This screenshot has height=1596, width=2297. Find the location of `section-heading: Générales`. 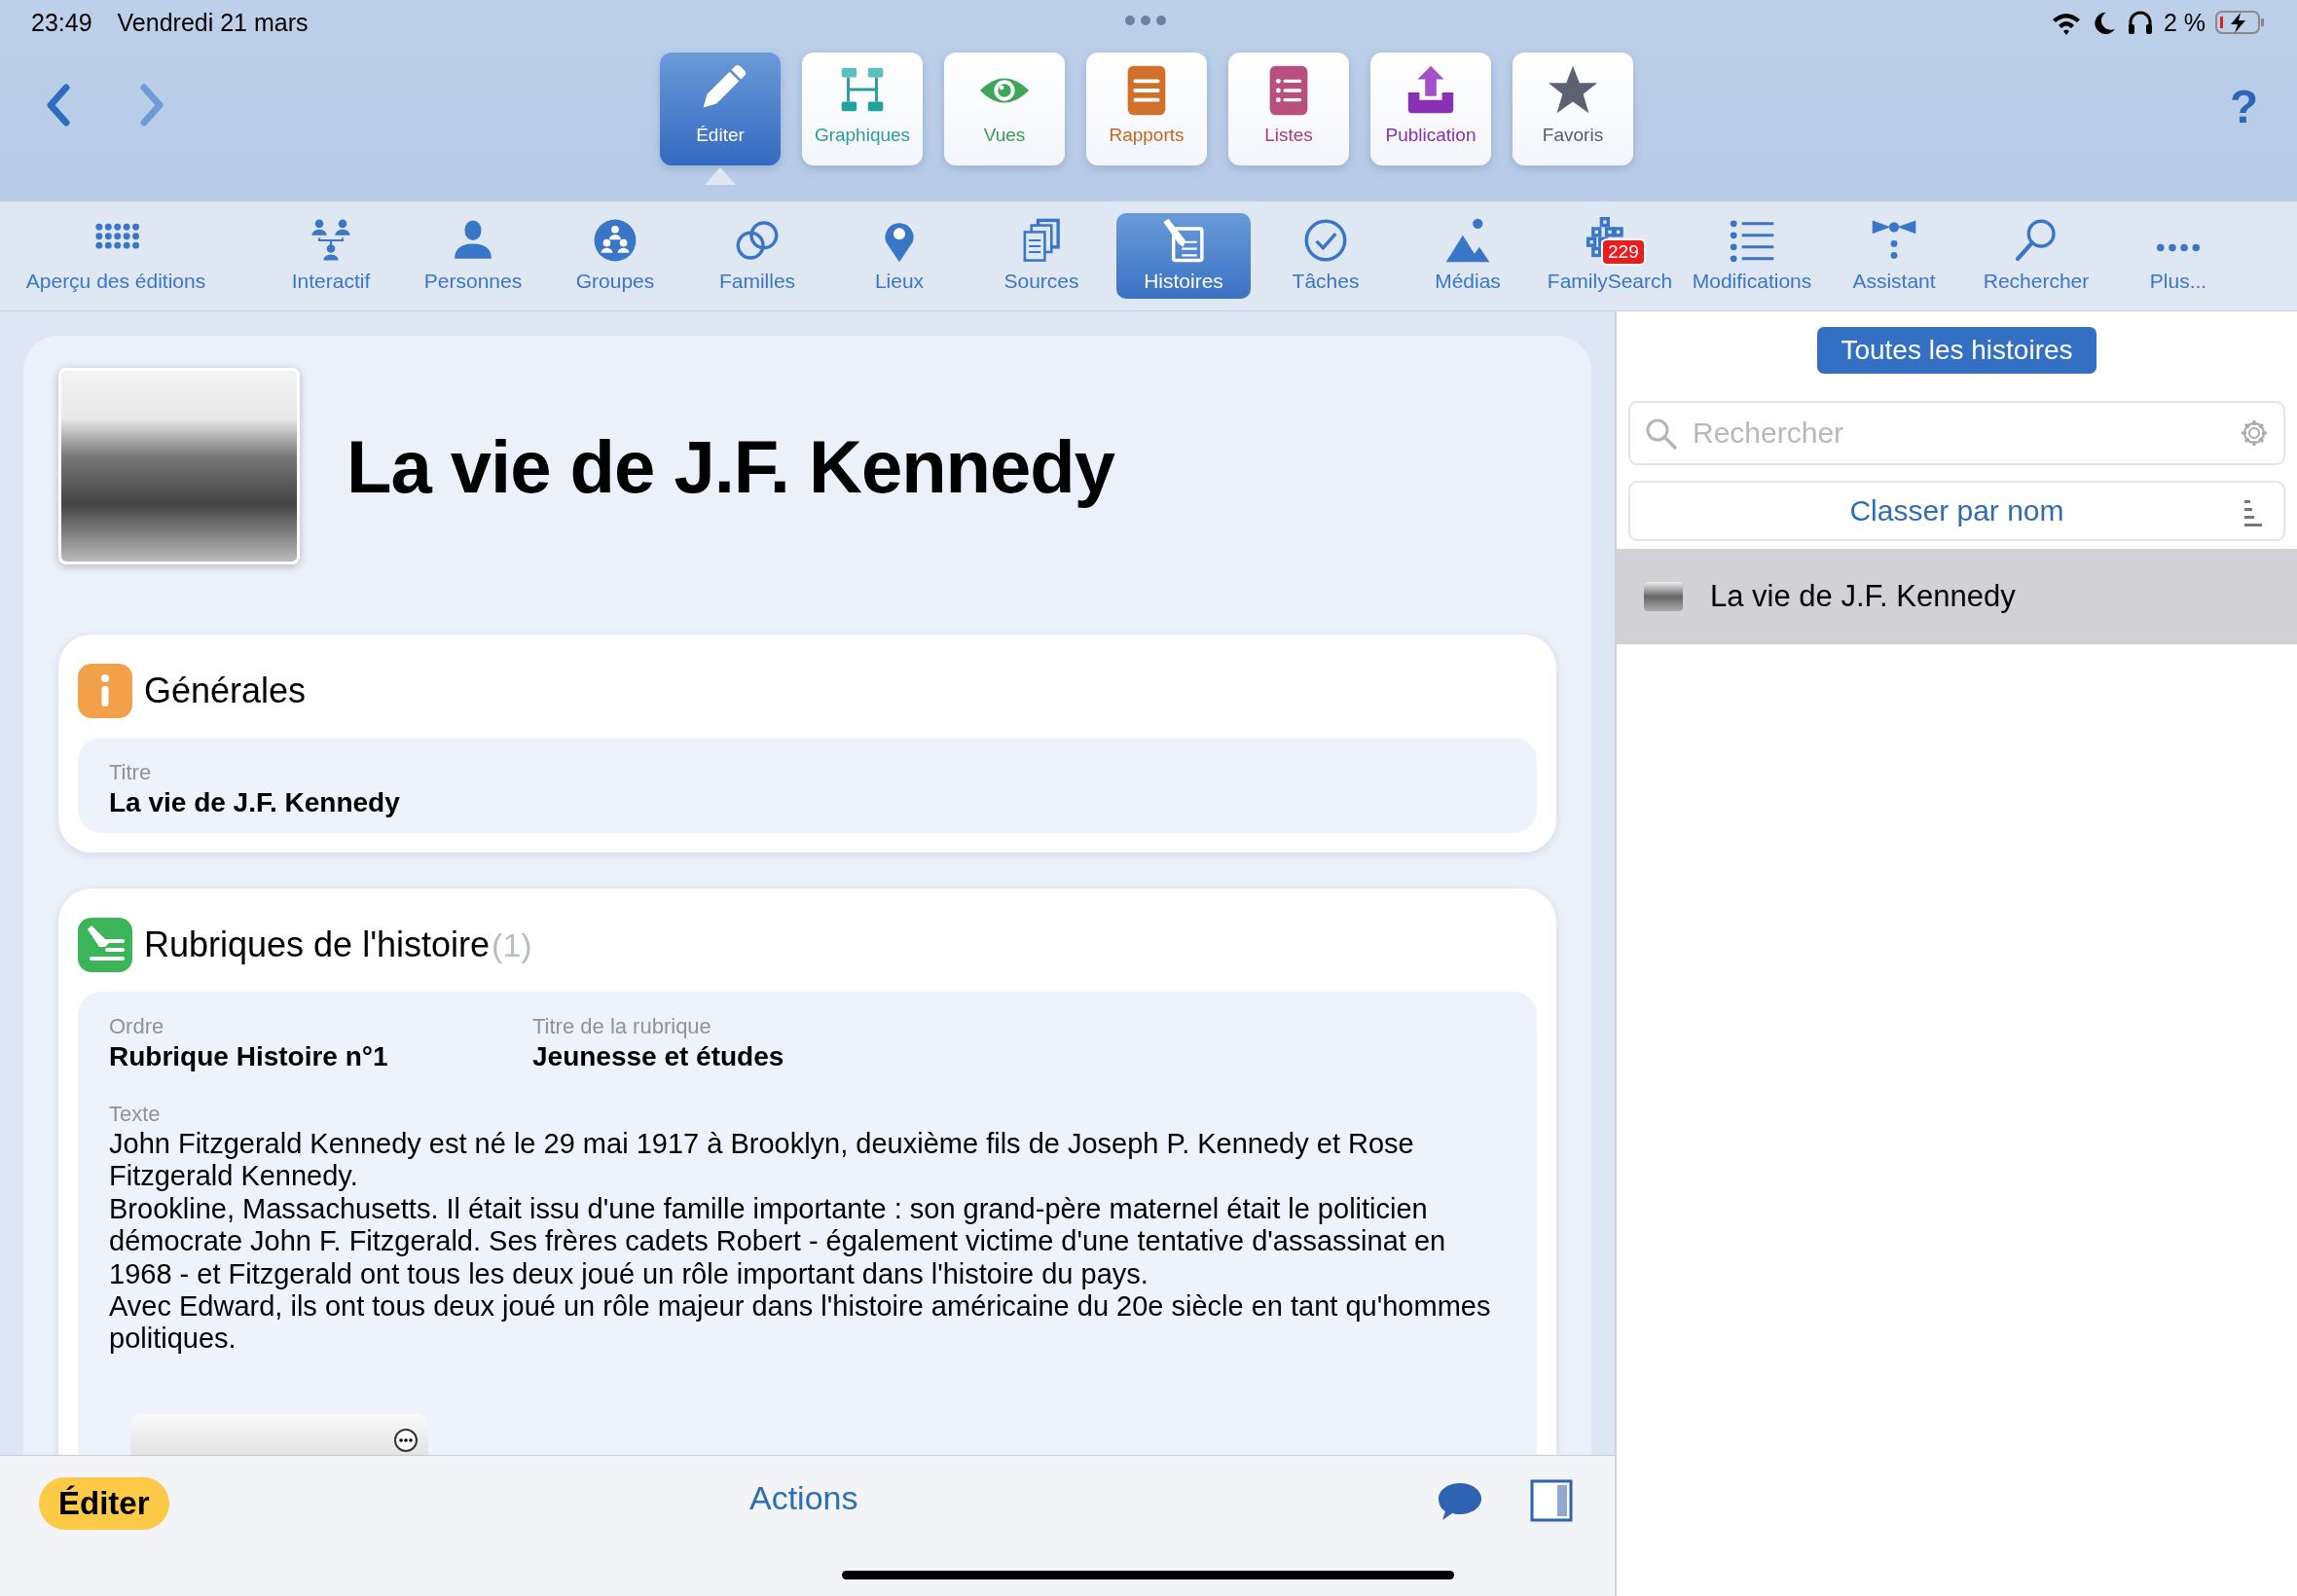

section-heading: Générales is located at coordinates (225, 691).